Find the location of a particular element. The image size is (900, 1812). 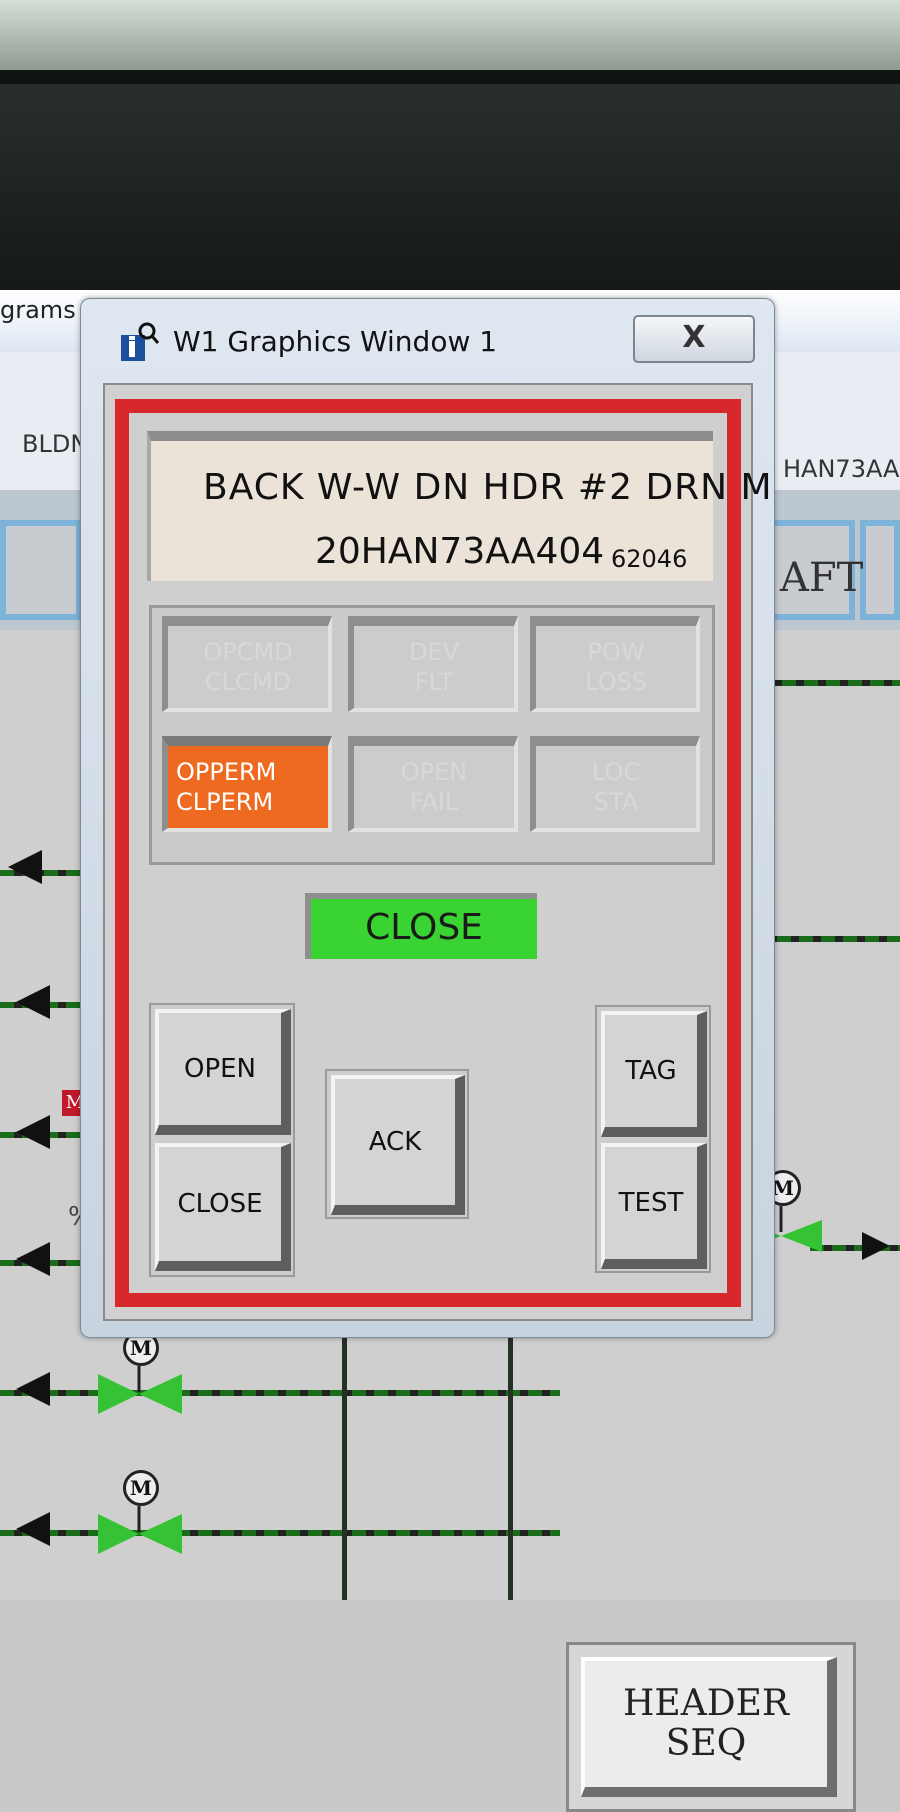

ack-button: ACK is located at coordinates (398, 1145).